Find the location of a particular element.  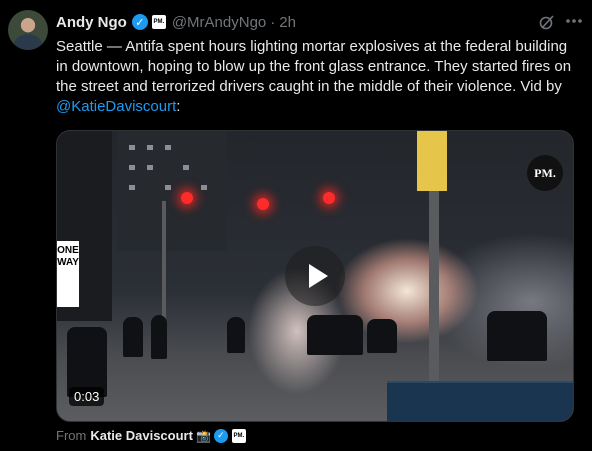

one-way-sign: ONE WAY is located at coordinates (68, 274).